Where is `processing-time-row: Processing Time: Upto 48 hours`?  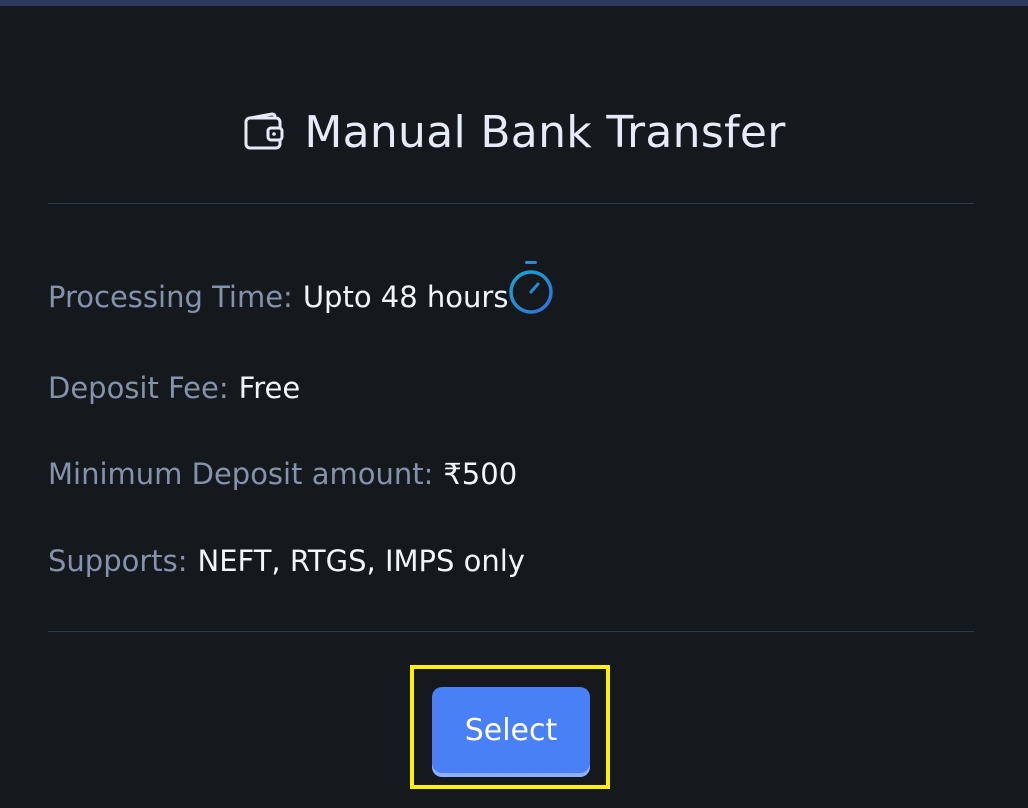 processing-time-row: Processing Time: Upto 48 hours is located at coordinates (278, 297).